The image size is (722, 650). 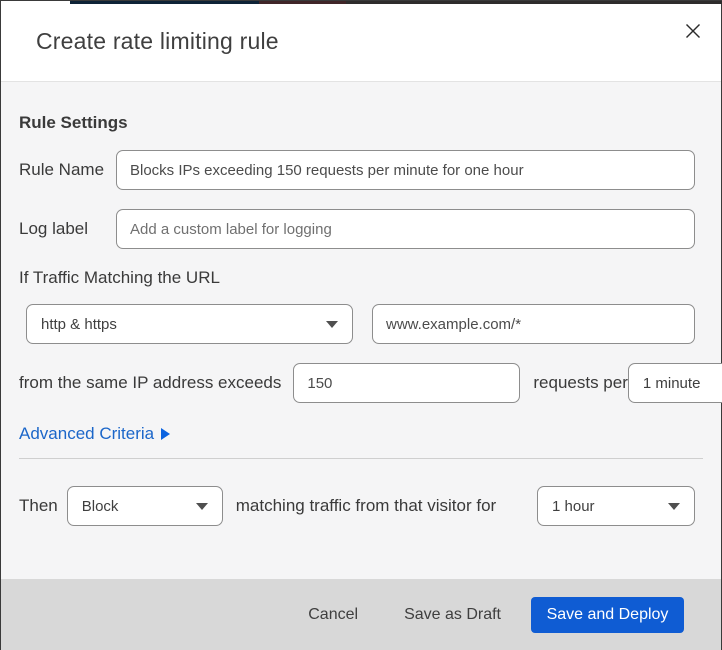 What do you see at coordinates (100, 506) in the screenshot?
I see `action-dropdown-value: Block` at bounding box center [100, 506].